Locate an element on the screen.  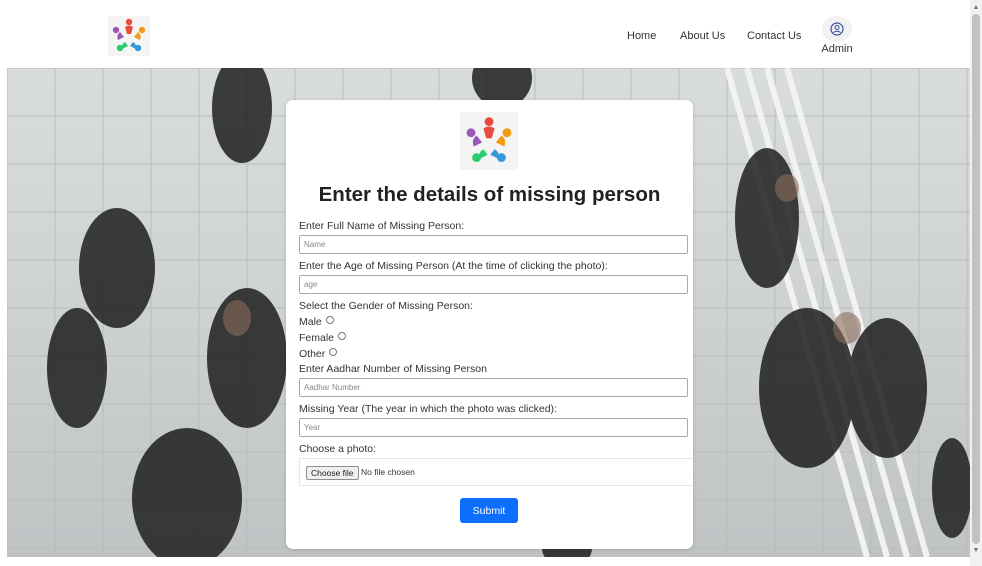
gender-option-male: Male is located at coordinates (316, 322).